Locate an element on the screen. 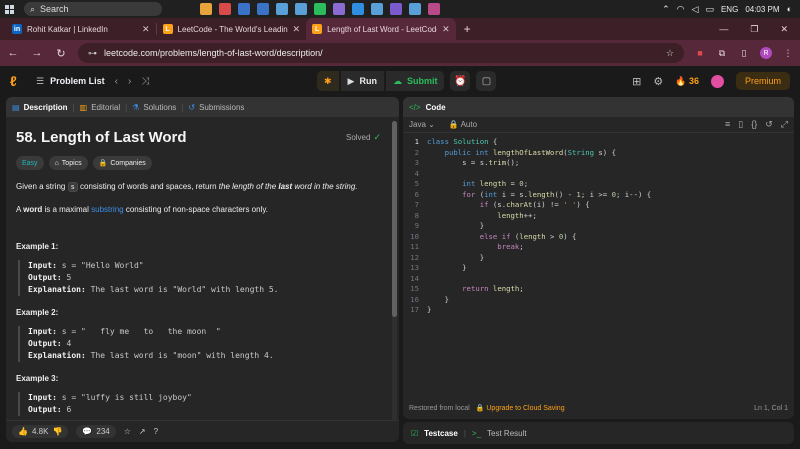  debug-button: ✱ is located at coordinates (328, 81).